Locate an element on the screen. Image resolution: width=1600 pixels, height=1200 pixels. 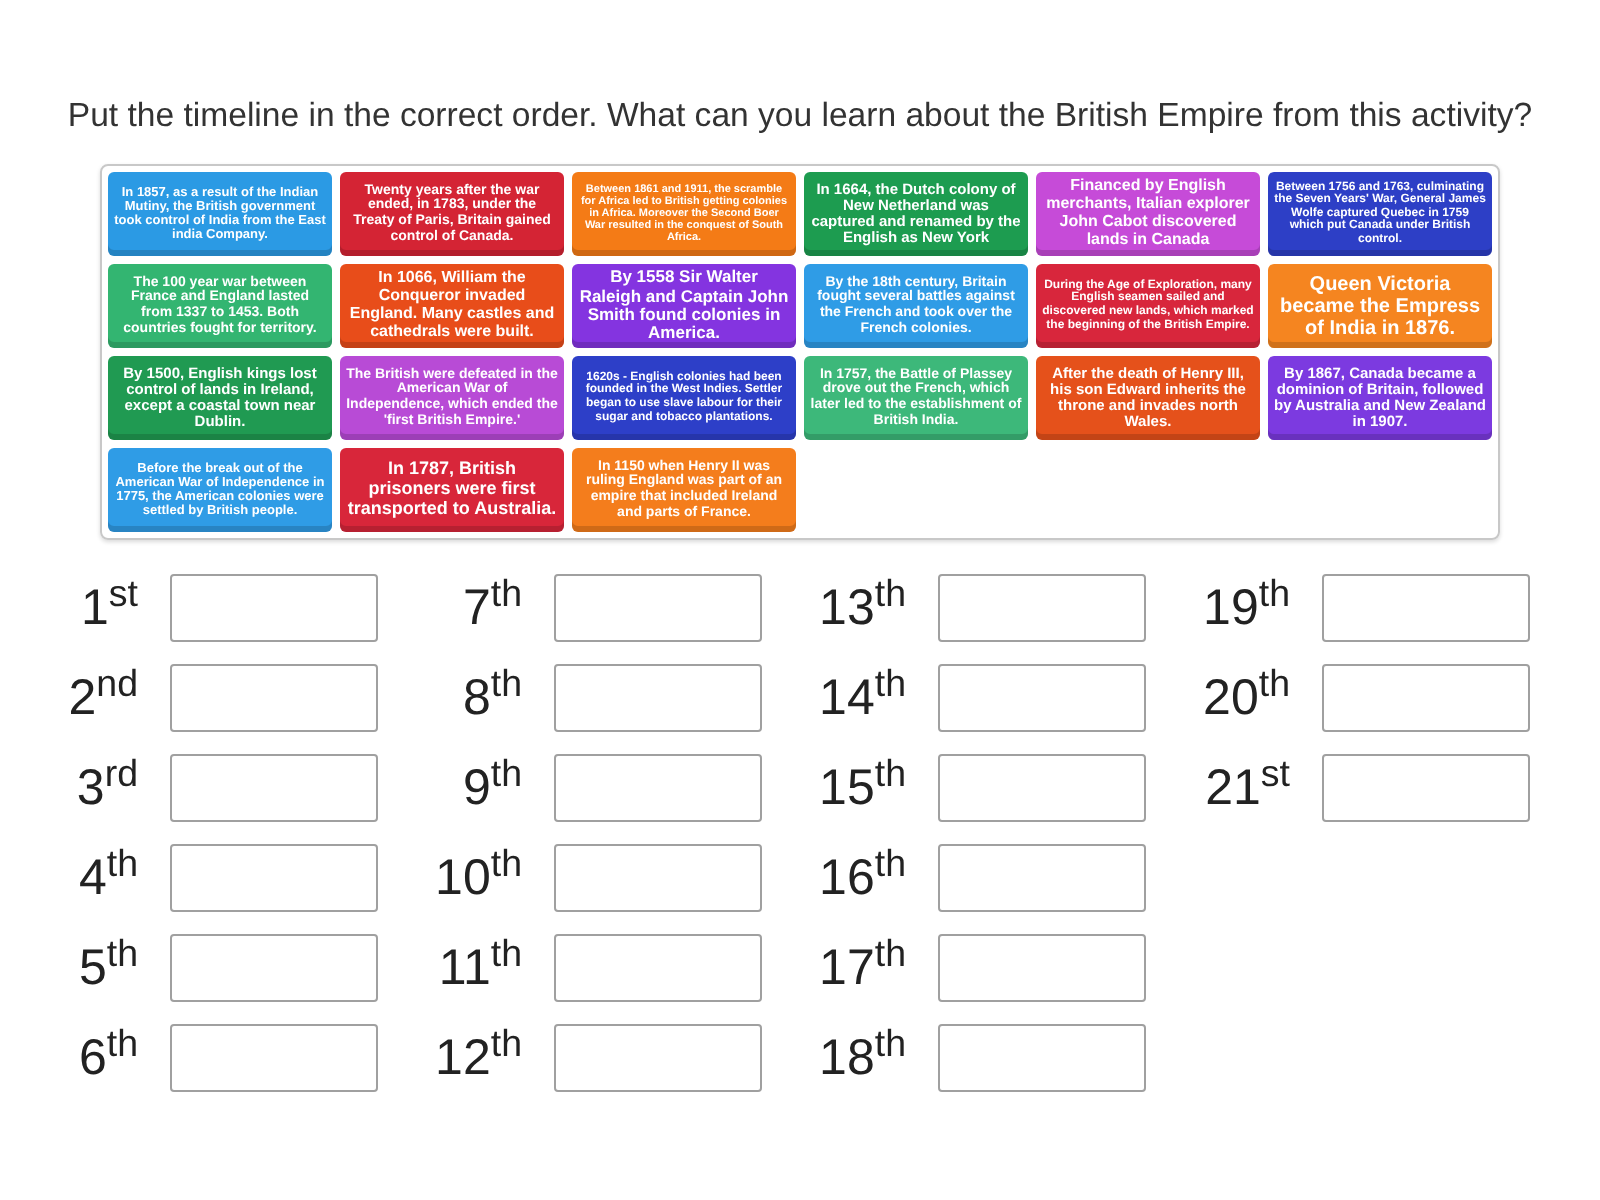
ordinal-label: 12$^{th}$ is located at coordinates (478, 1057).